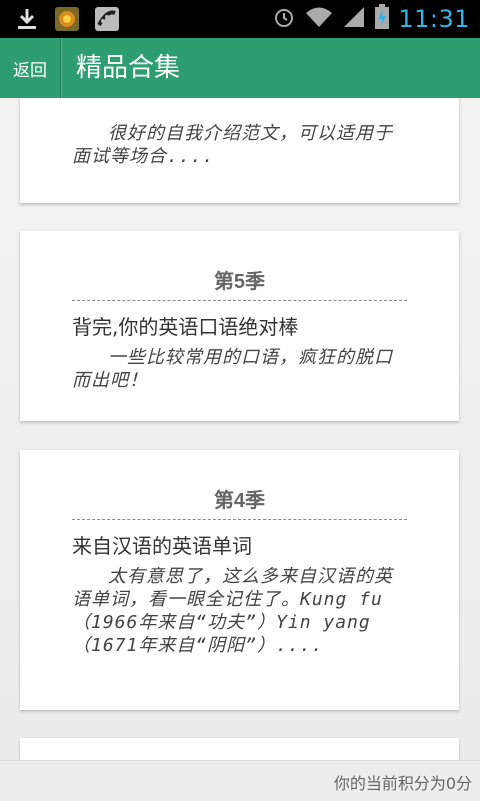 The height and width of the screenshot is (801, 480). Describe the element at coordinates (27, 19) in the screenshot. I see `download-icon` at that location.